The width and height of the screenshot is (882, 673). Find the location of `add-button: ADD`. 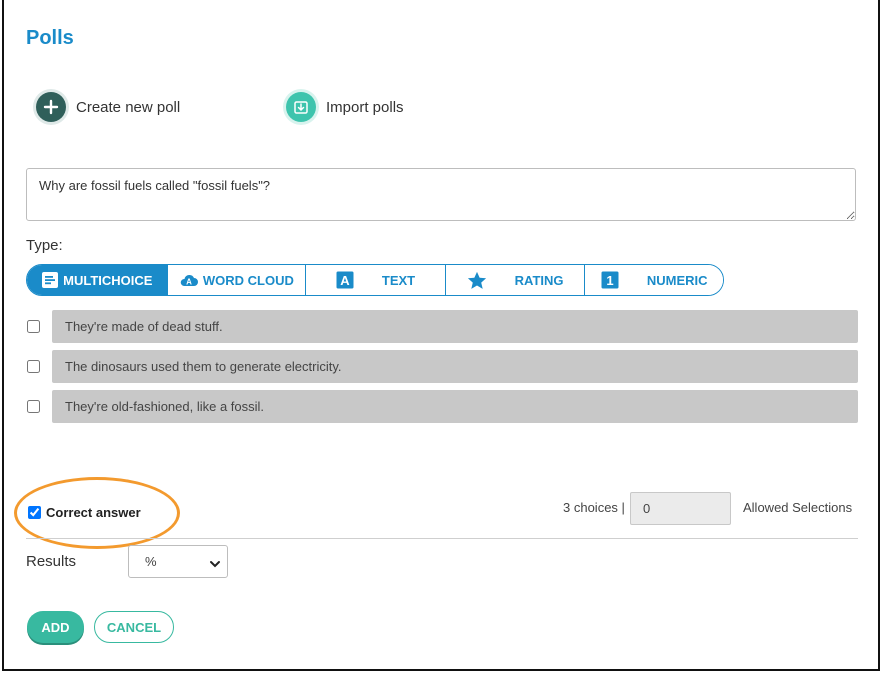

add-button: ADD is located at coordinates (55, 627).